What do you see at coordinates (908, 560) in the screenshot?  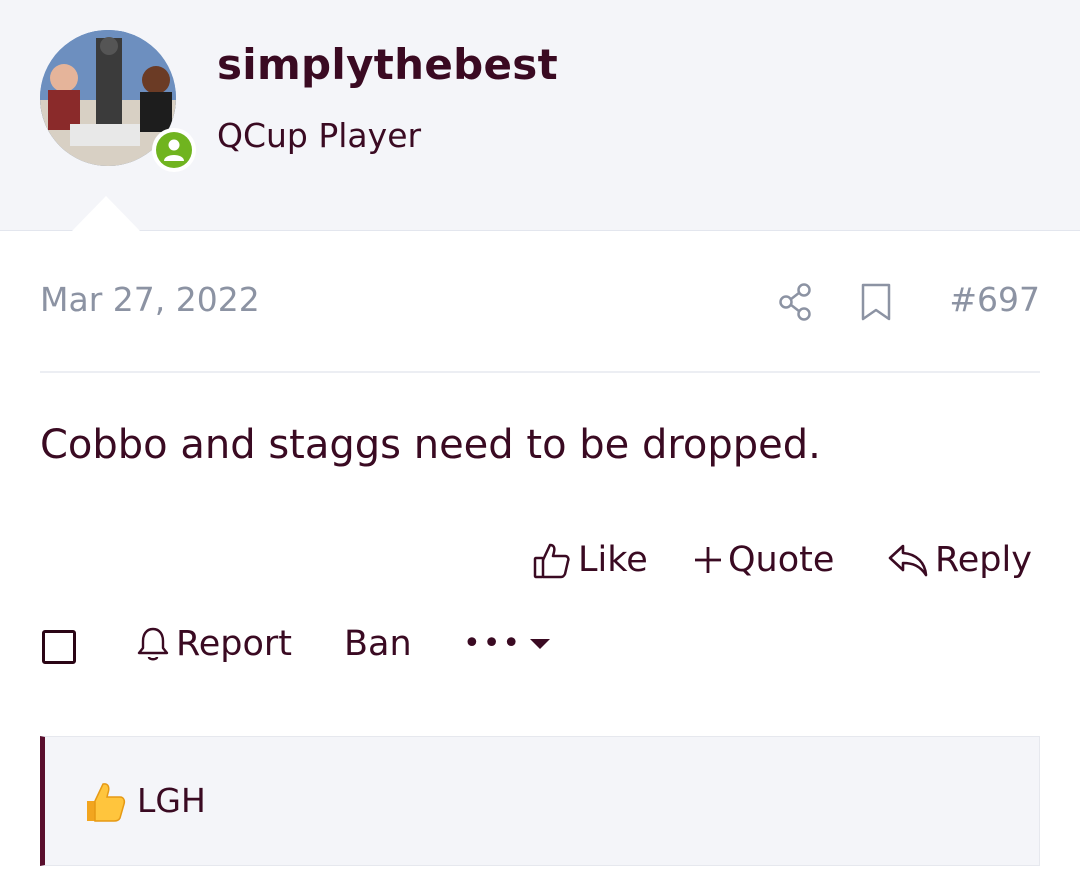 I see `reply-arrow-icon` at bounding box center [908, 560].